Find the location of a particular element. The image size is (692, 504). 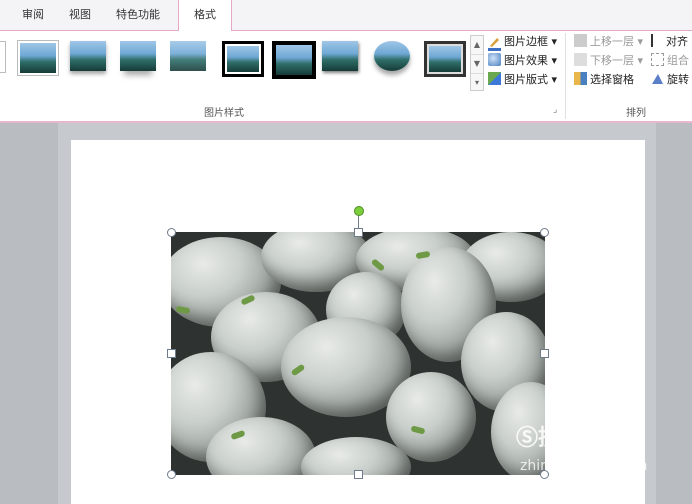

tab-view: 视图 is located at coordinates (80, 15).